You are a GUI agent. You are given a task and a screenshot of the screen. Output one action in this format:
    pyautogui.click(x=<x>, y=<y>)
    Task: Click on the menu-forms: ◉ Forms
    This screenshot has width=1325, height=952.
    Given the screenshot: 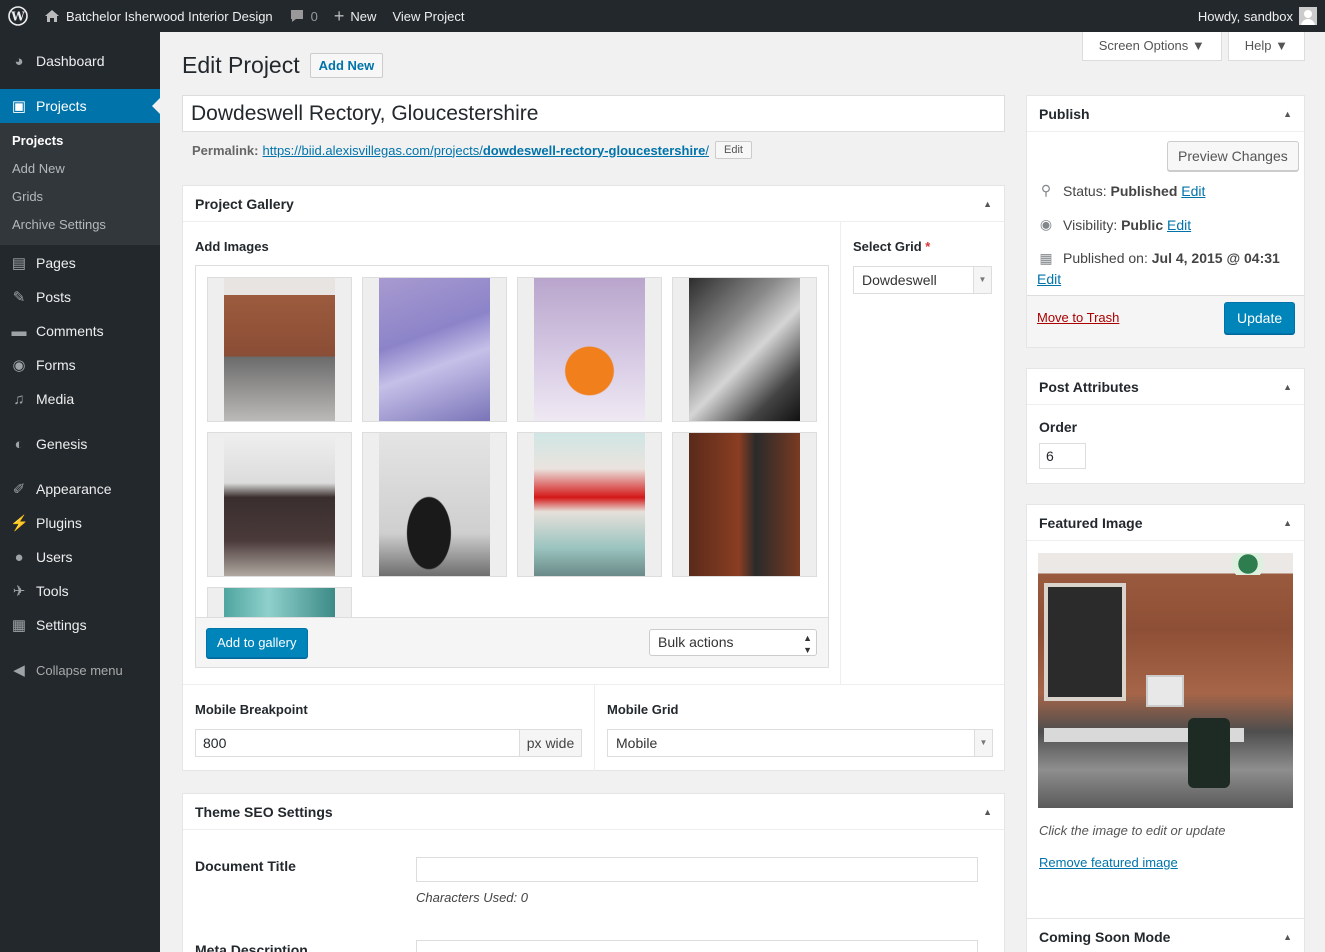 What is the action you would take?
    pyautogui.click(x=80, y=365)
    